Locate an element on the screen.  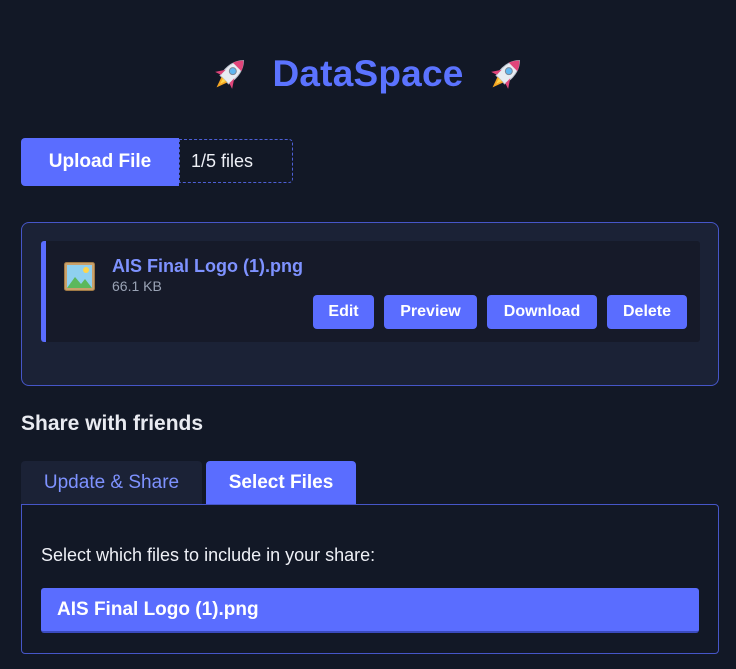
upload-bar: Upload File 1/5 files is located at coordinates (157, 162).